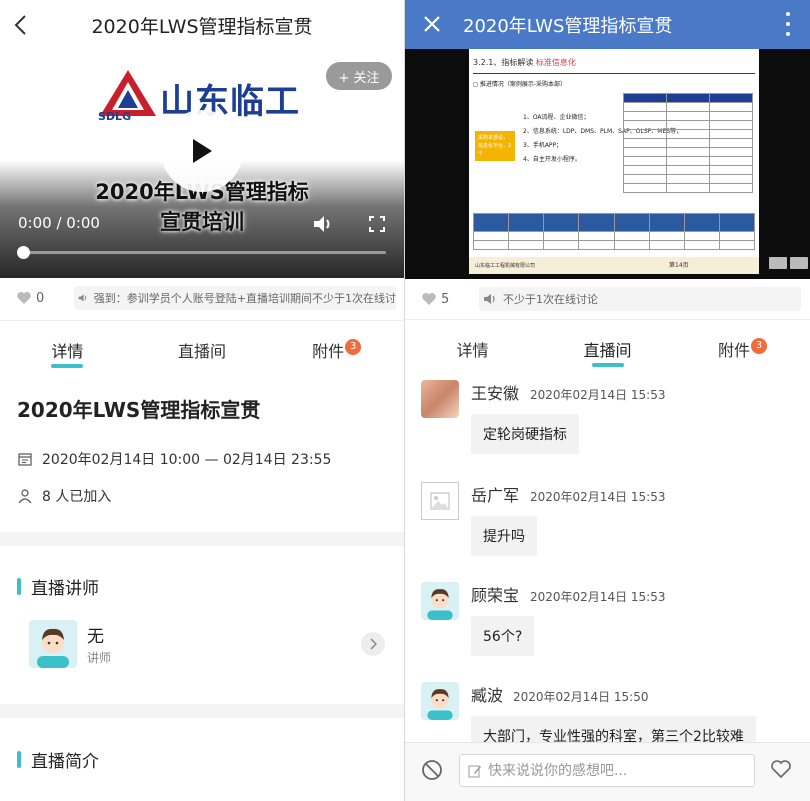  What do you see at coordinates (77, 497) in the screenshot?
I see `joined-count: 8 人已加入` at bounding box center [77, 497].